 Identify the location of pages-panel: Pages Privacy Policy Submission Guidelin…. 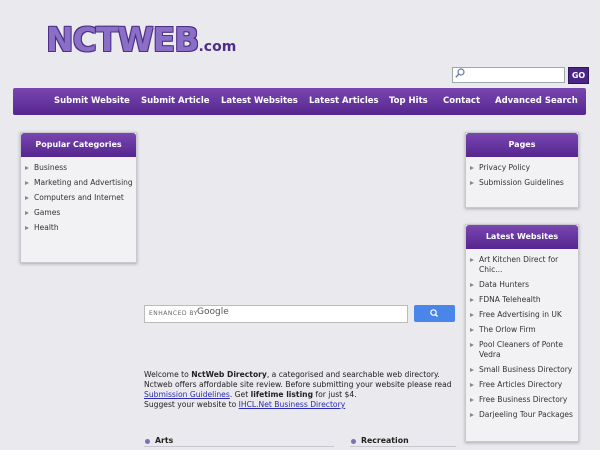
(522, 170).